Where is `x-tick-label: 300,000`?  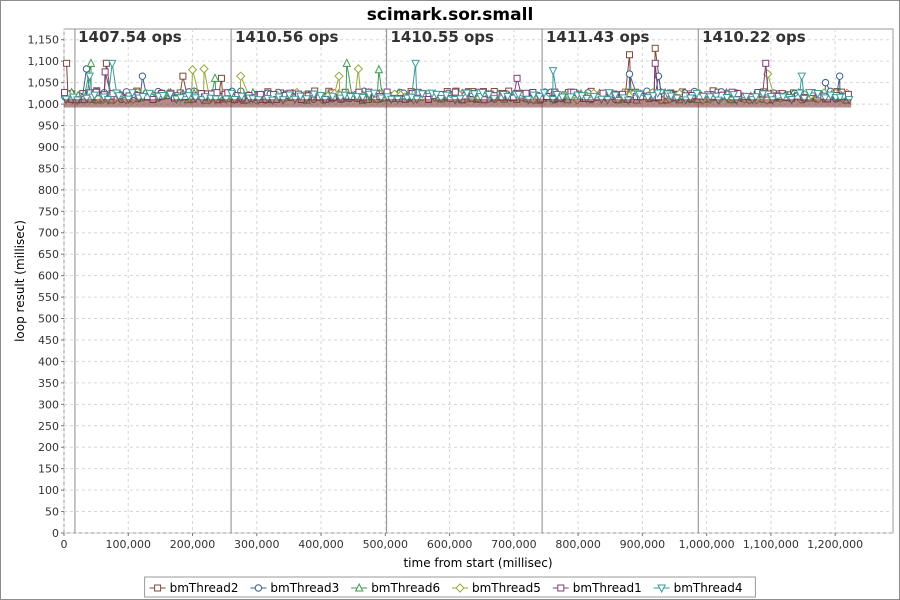
x-tick-label: 300,000 is located at coordinates (257, 544).